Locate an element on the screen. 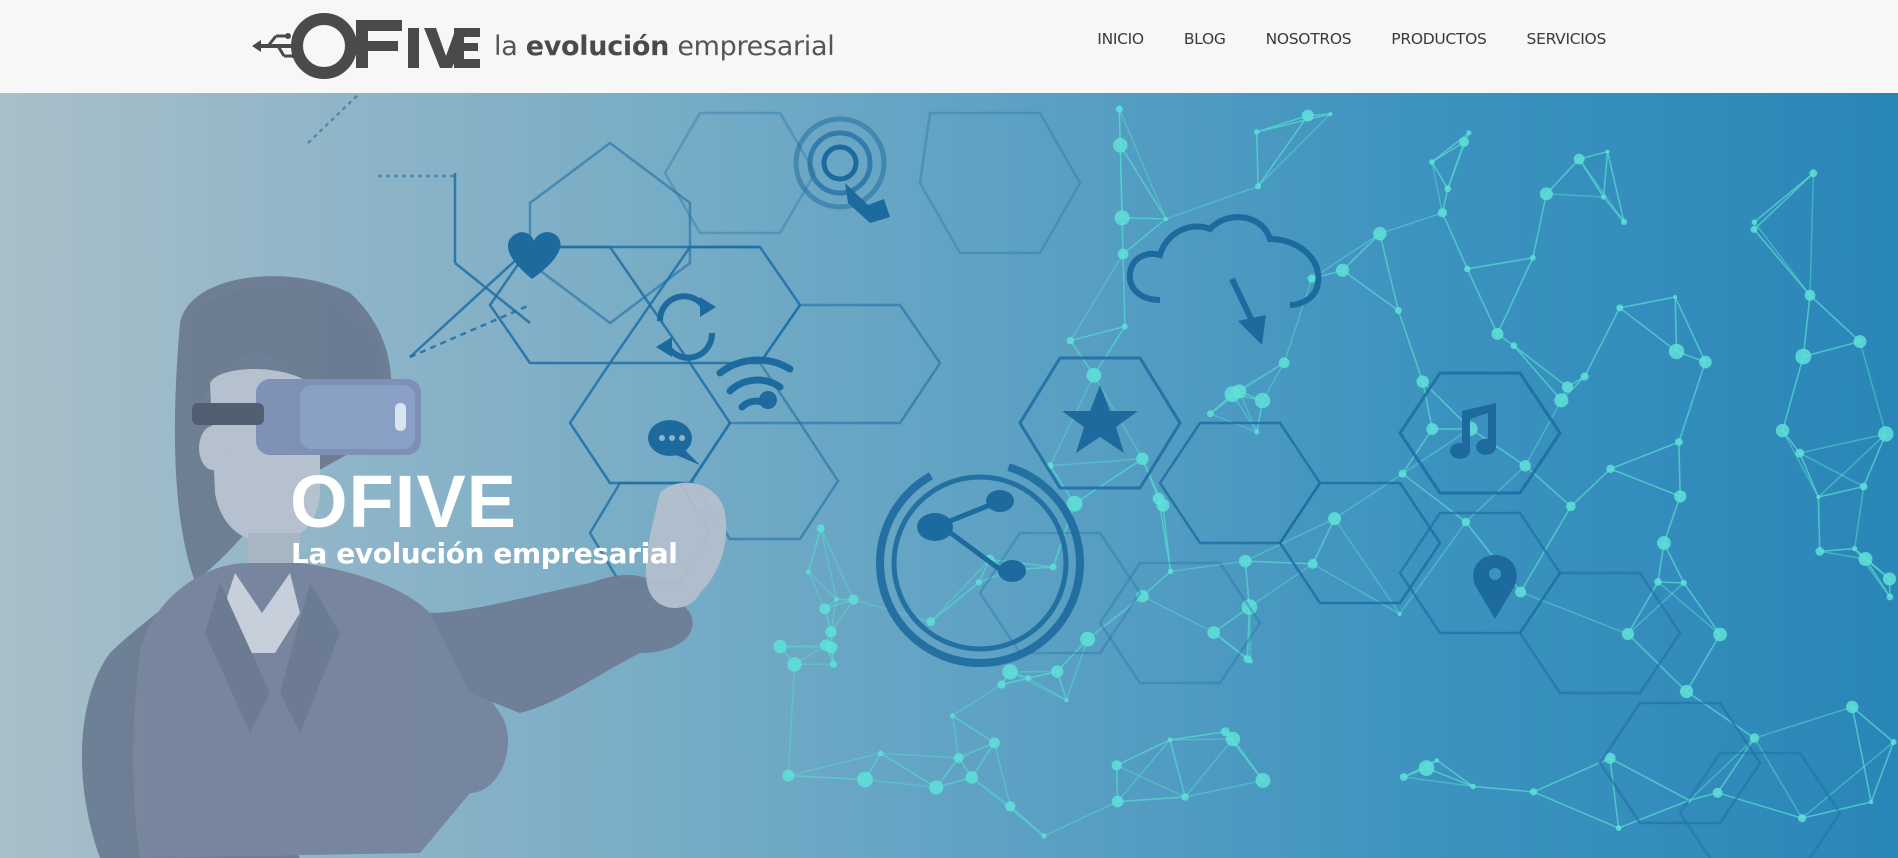  chat-icon is located at coordinates (674, 442).